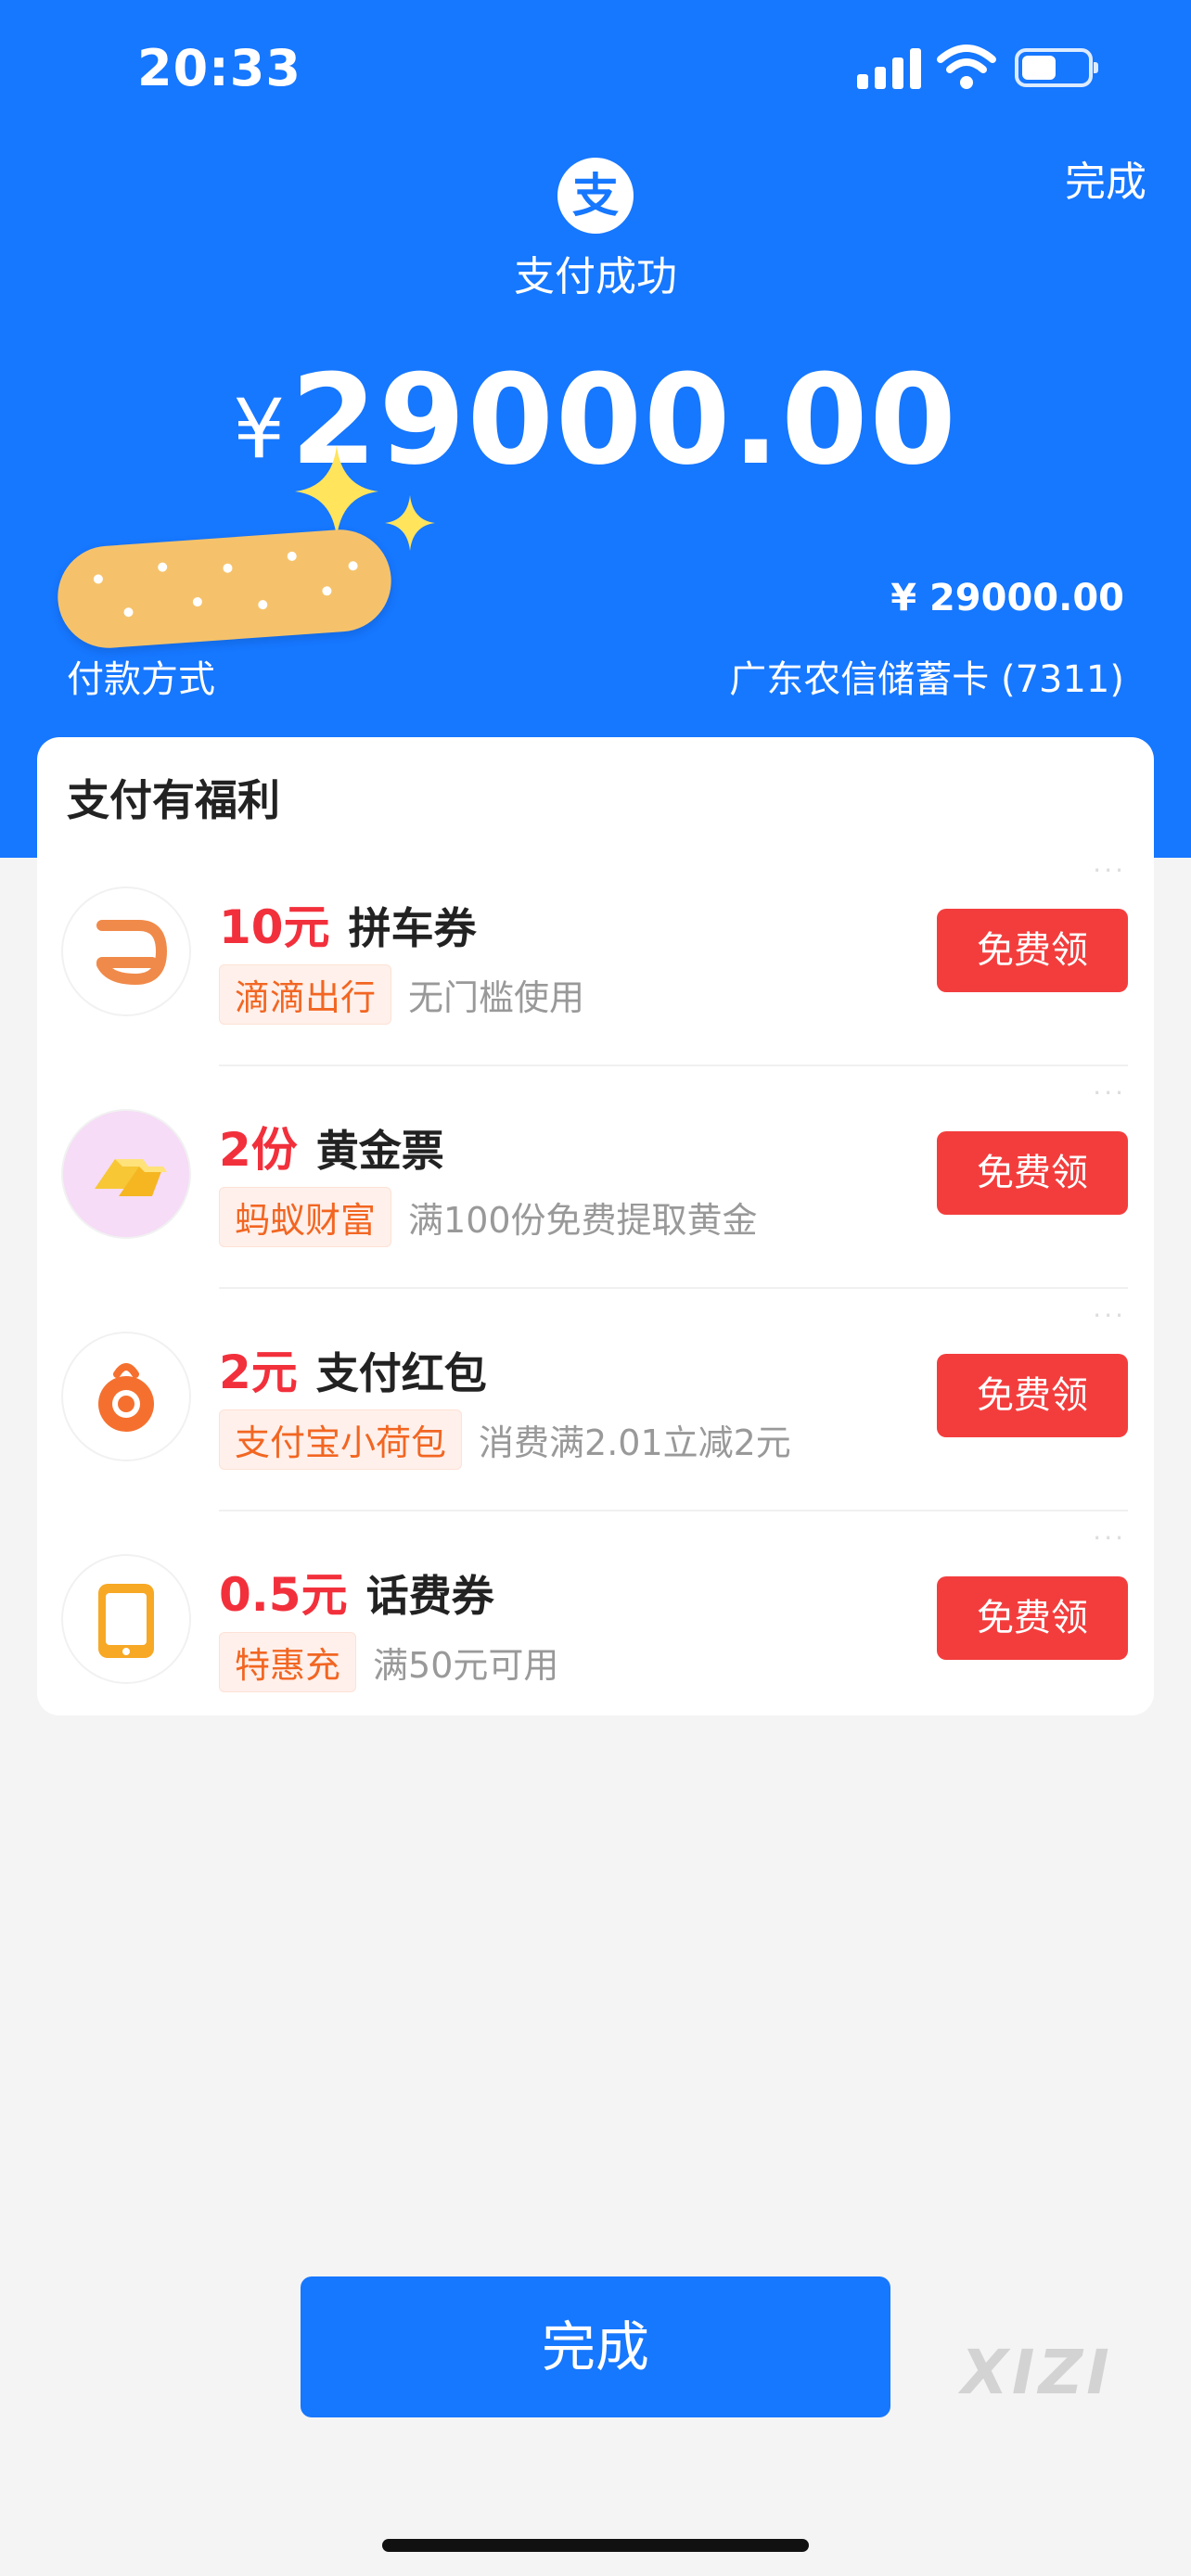 This screenshot has width=1191, height=2576. Describe the element at coordinates (305, 1217) in the screenshot. I see `benefit-provider-tag: 蚂蚁财富` at that location.